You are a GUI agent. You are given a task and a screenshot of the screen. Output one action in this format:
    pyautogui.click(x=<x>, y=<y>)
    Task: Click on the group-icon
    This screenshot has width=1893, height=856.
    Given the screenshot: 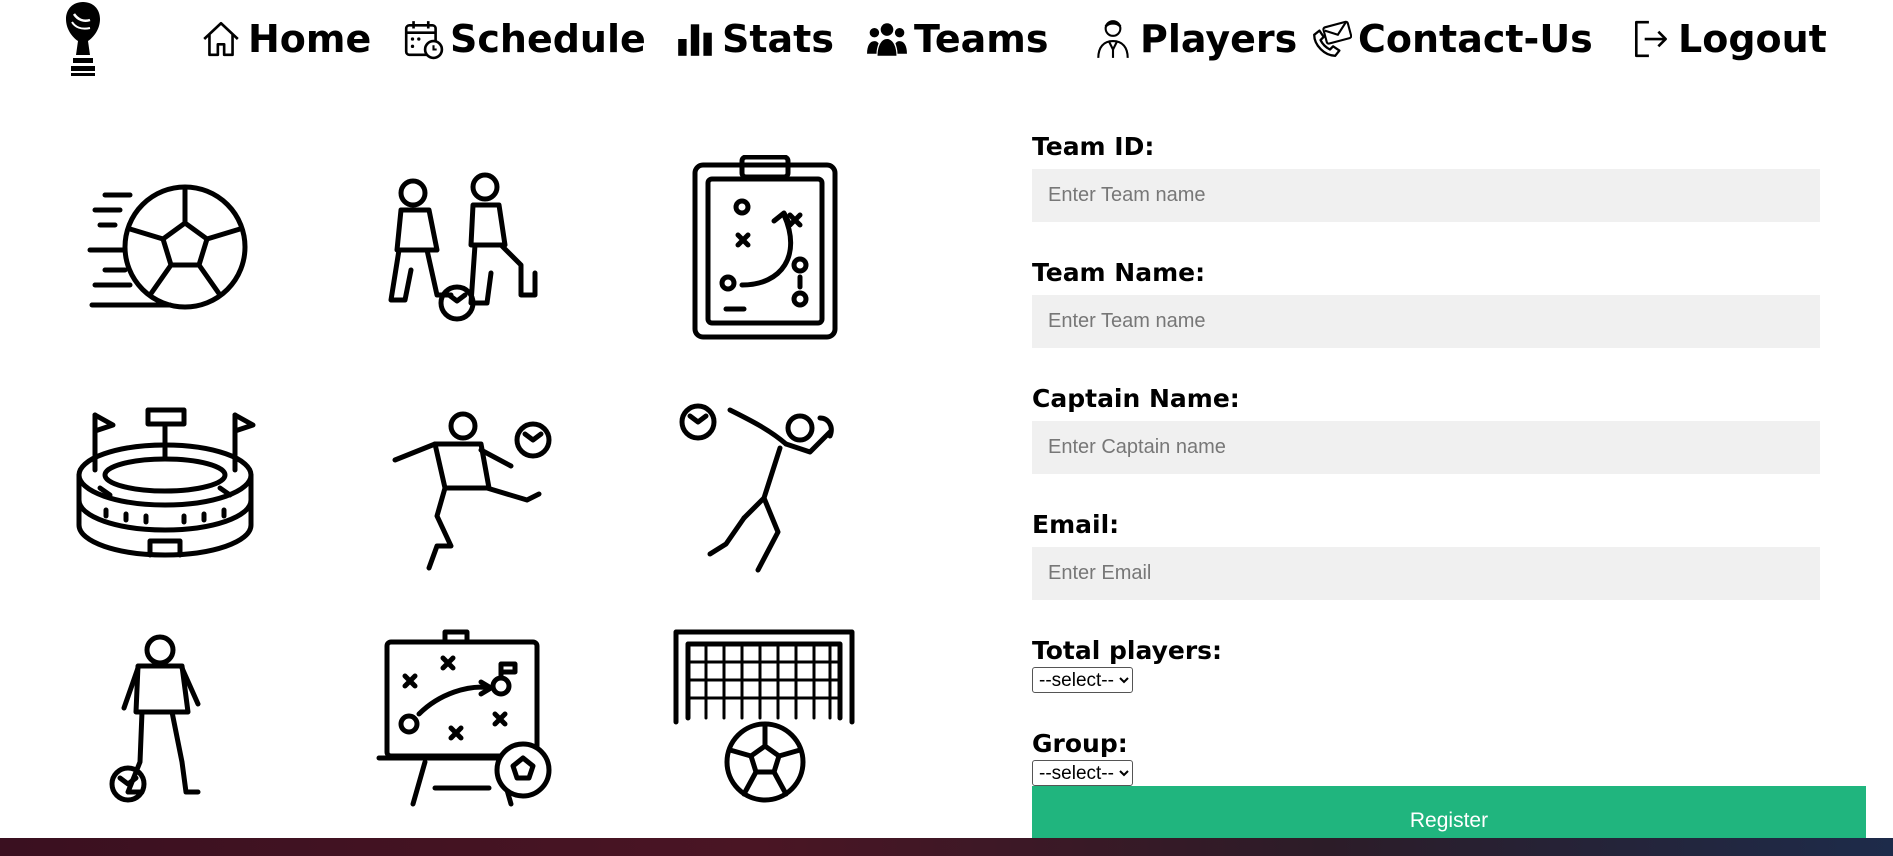 What is the action you would take?
    pyautogui.click(x=887, y=39)
    